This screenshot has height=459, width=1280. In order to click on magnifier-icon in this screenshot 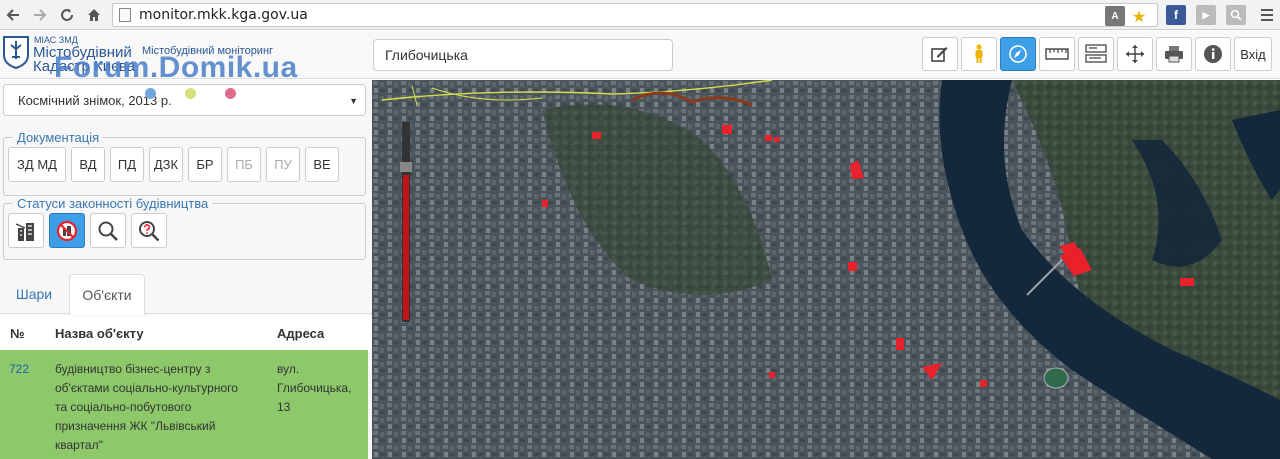, I will do `click(108, 231)`.